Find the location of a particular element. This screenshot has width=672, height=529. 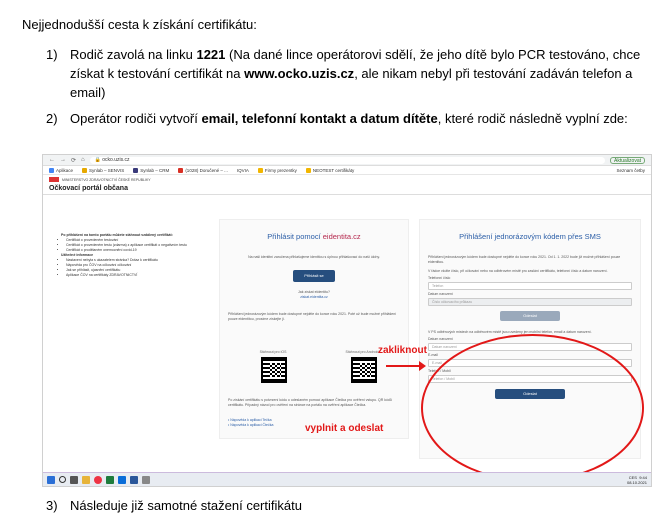

annotation-click: zakliknout is located at coordinates (402, 350).